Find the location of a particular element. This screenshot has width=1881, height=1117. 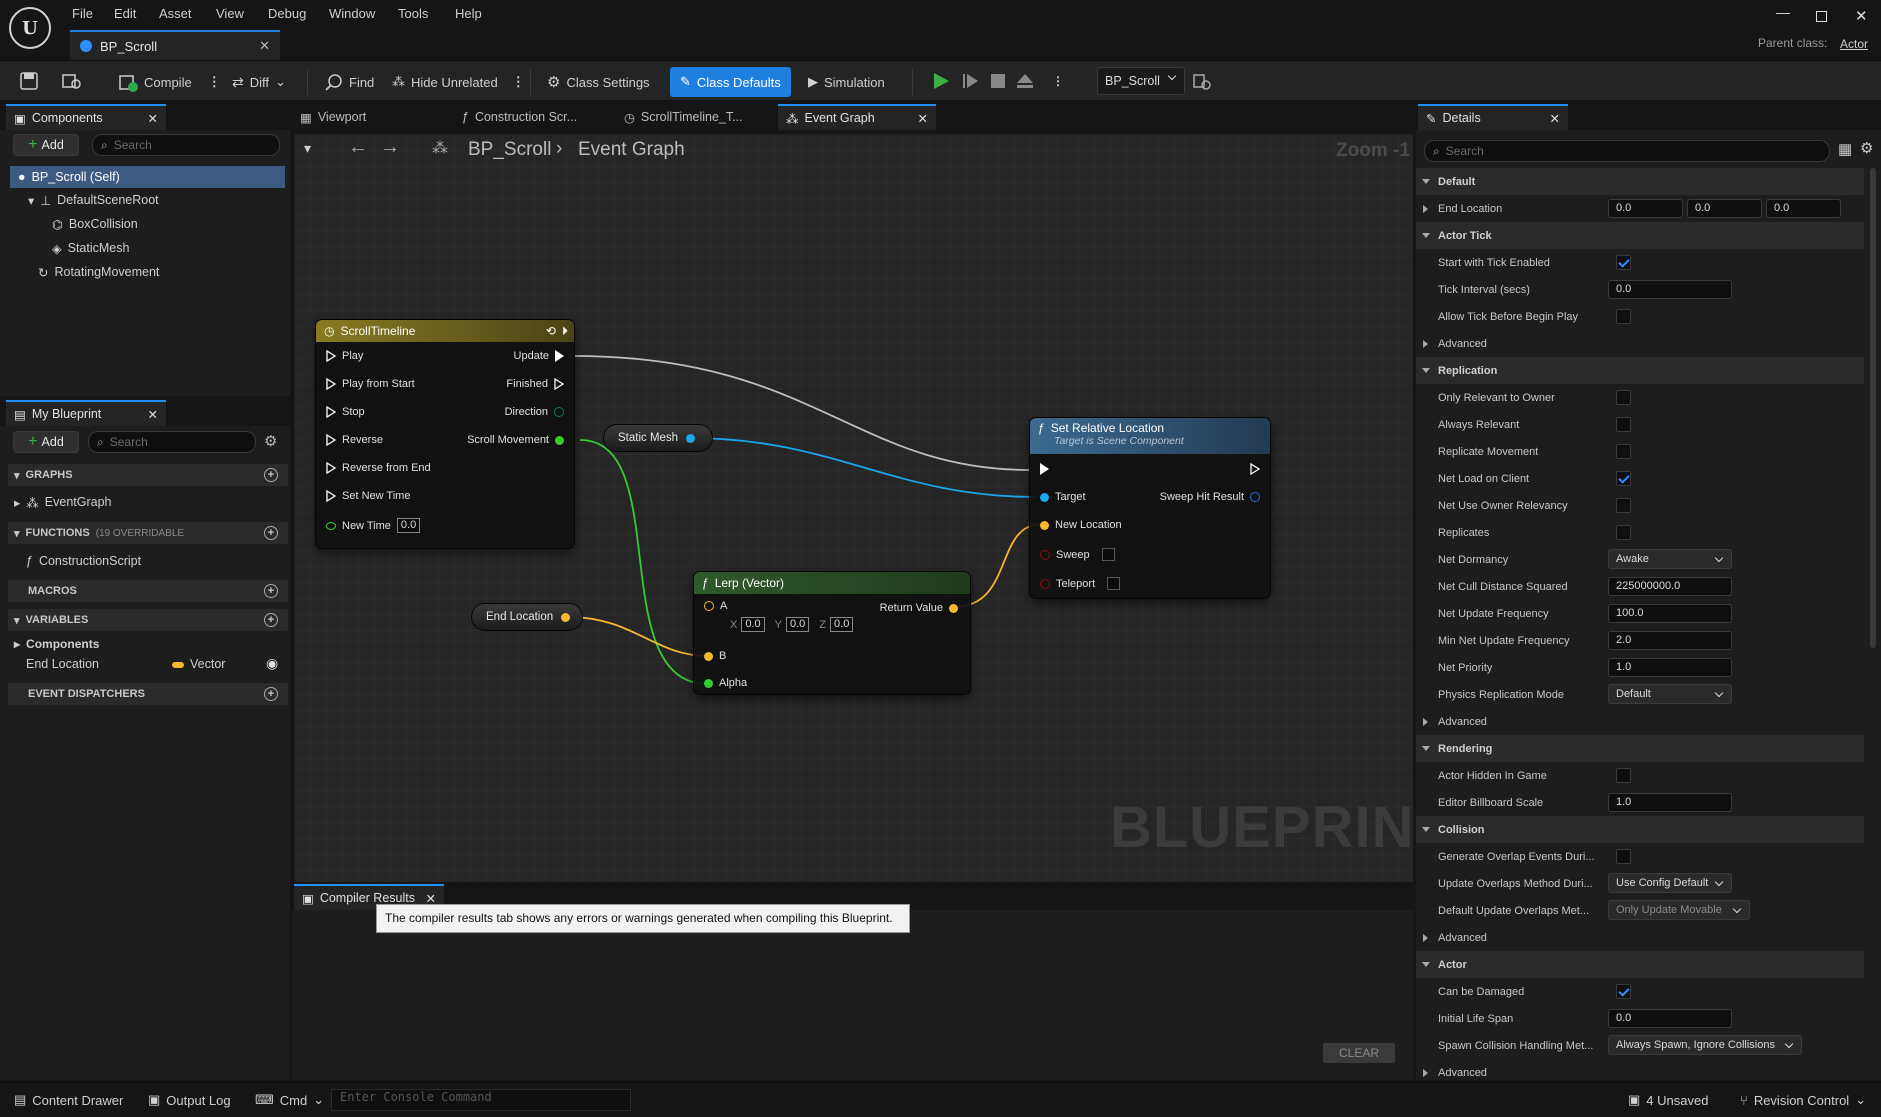

section-graphs: ▾ GRAPHS + is located at coordinates (148, 475).